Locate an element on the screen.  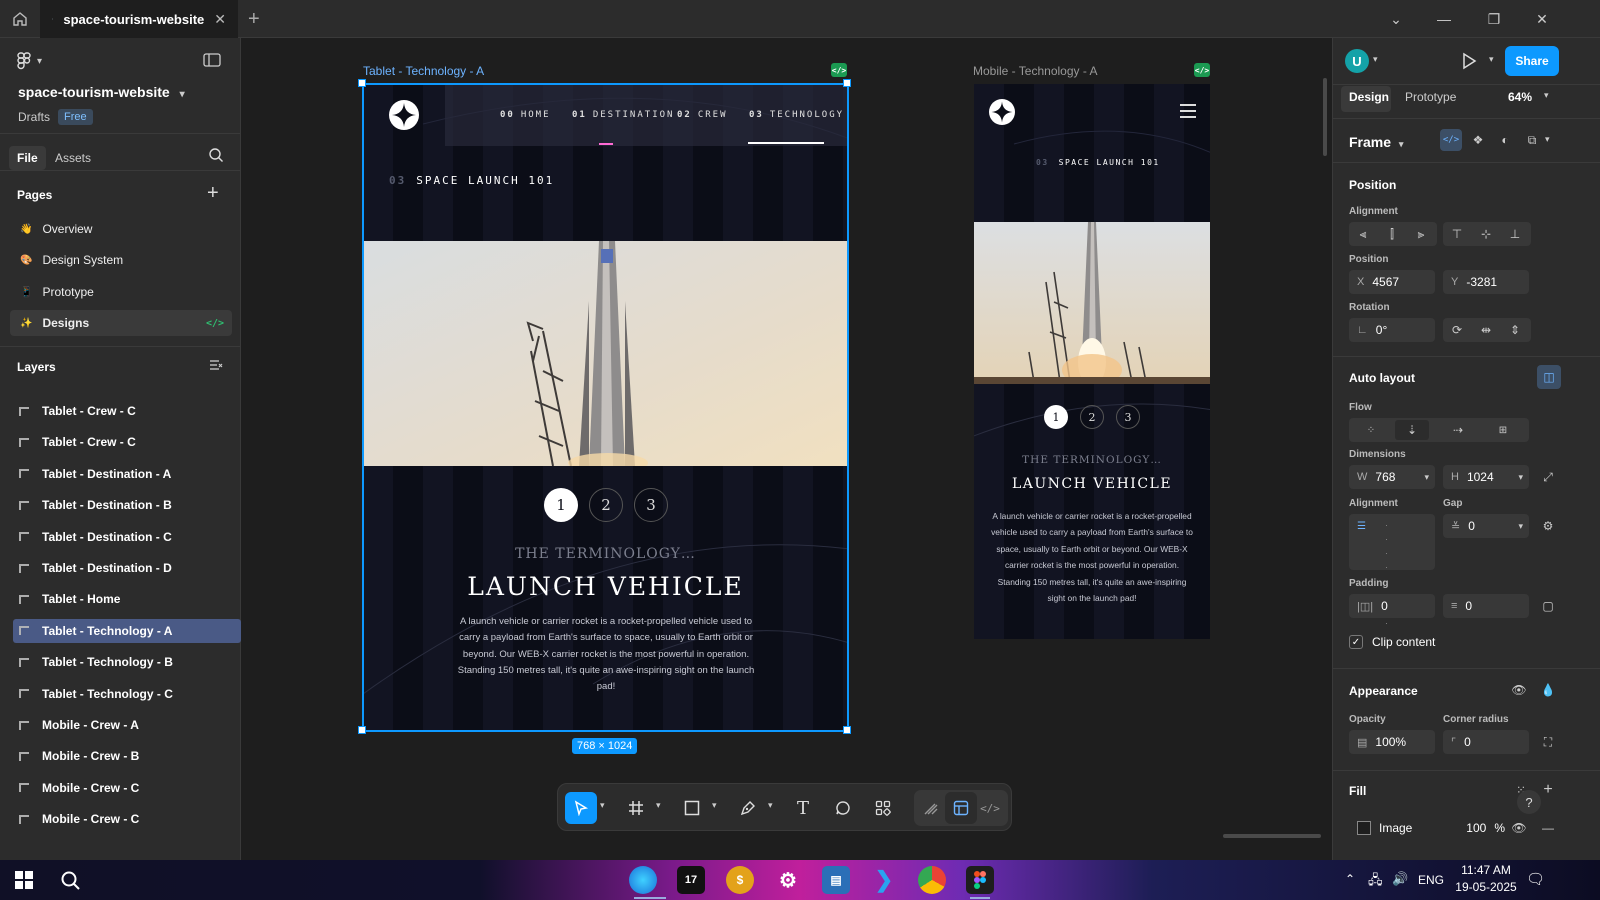
tab-assets: Assets is located at coordinates (73, 158).